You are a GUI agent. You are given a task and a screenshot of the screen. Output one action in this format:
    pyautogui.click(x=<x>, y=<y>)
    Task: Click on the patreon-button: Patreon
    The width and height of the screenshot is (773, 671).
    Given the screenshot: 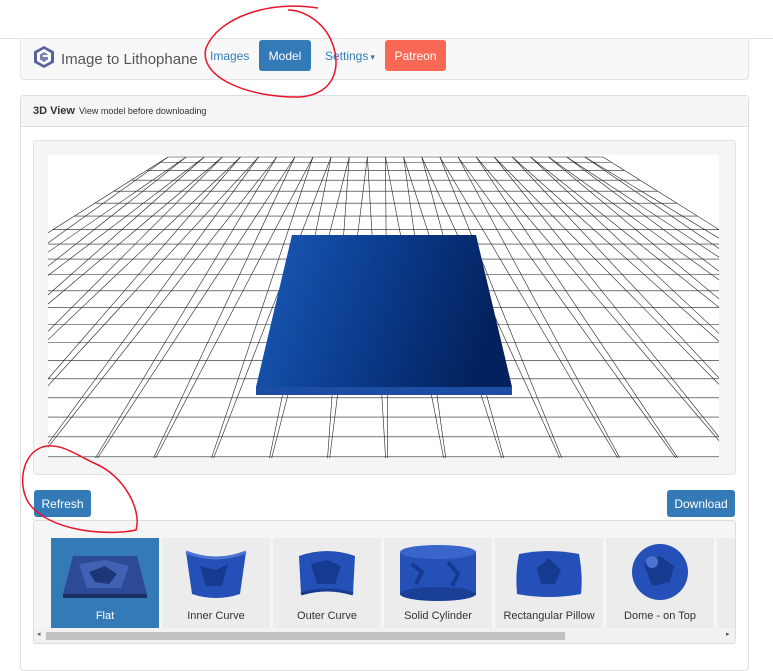 What is the action you would take?
    pyautogui.click(x=415, y=55)
    